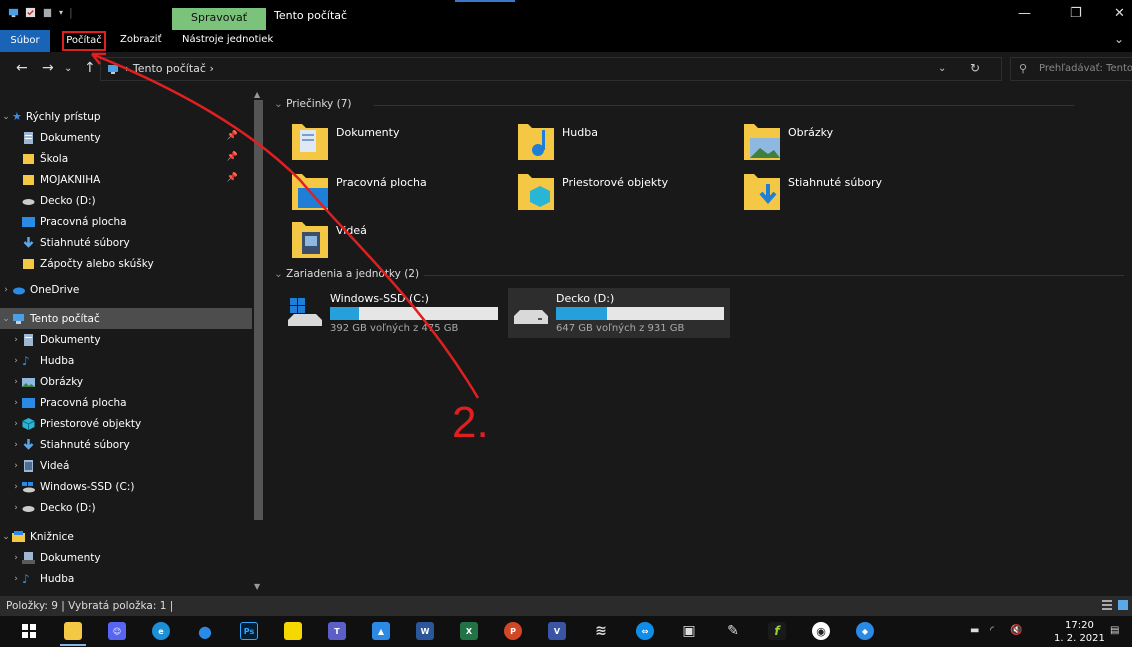 The width and height of the screenshot is (1132, 647). What do you see at coordinates (425, 631) in the screenshot?
I see `word-icon: W` at bounding box center [425, 631].